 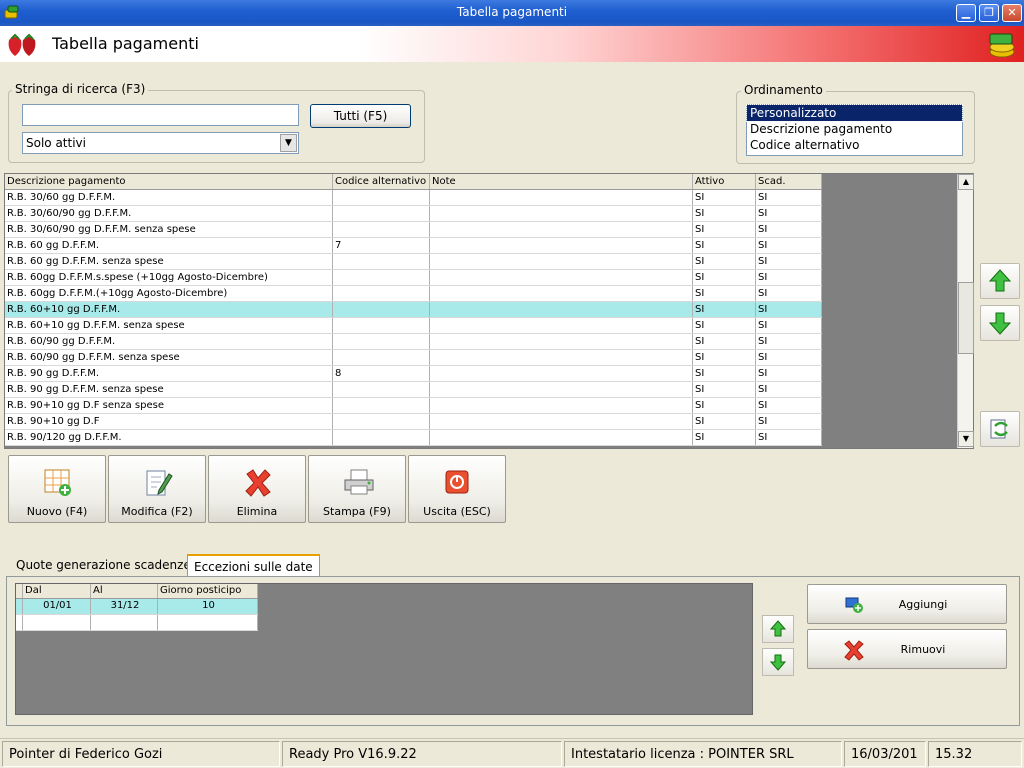 I want to click on table-row-new, so click(x=137, y=623).